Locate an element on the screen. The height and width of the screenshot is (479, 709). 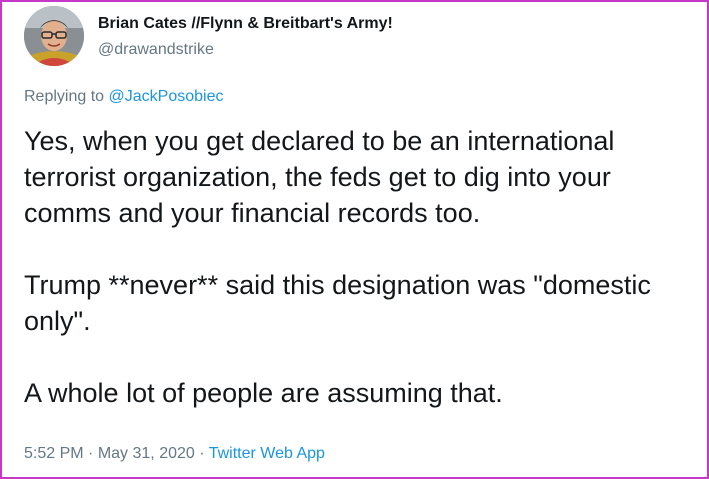
tweet-metadata: 5:52 PM · May 31, 2020 · Twitter Web App is located at coordinates (174, 454).